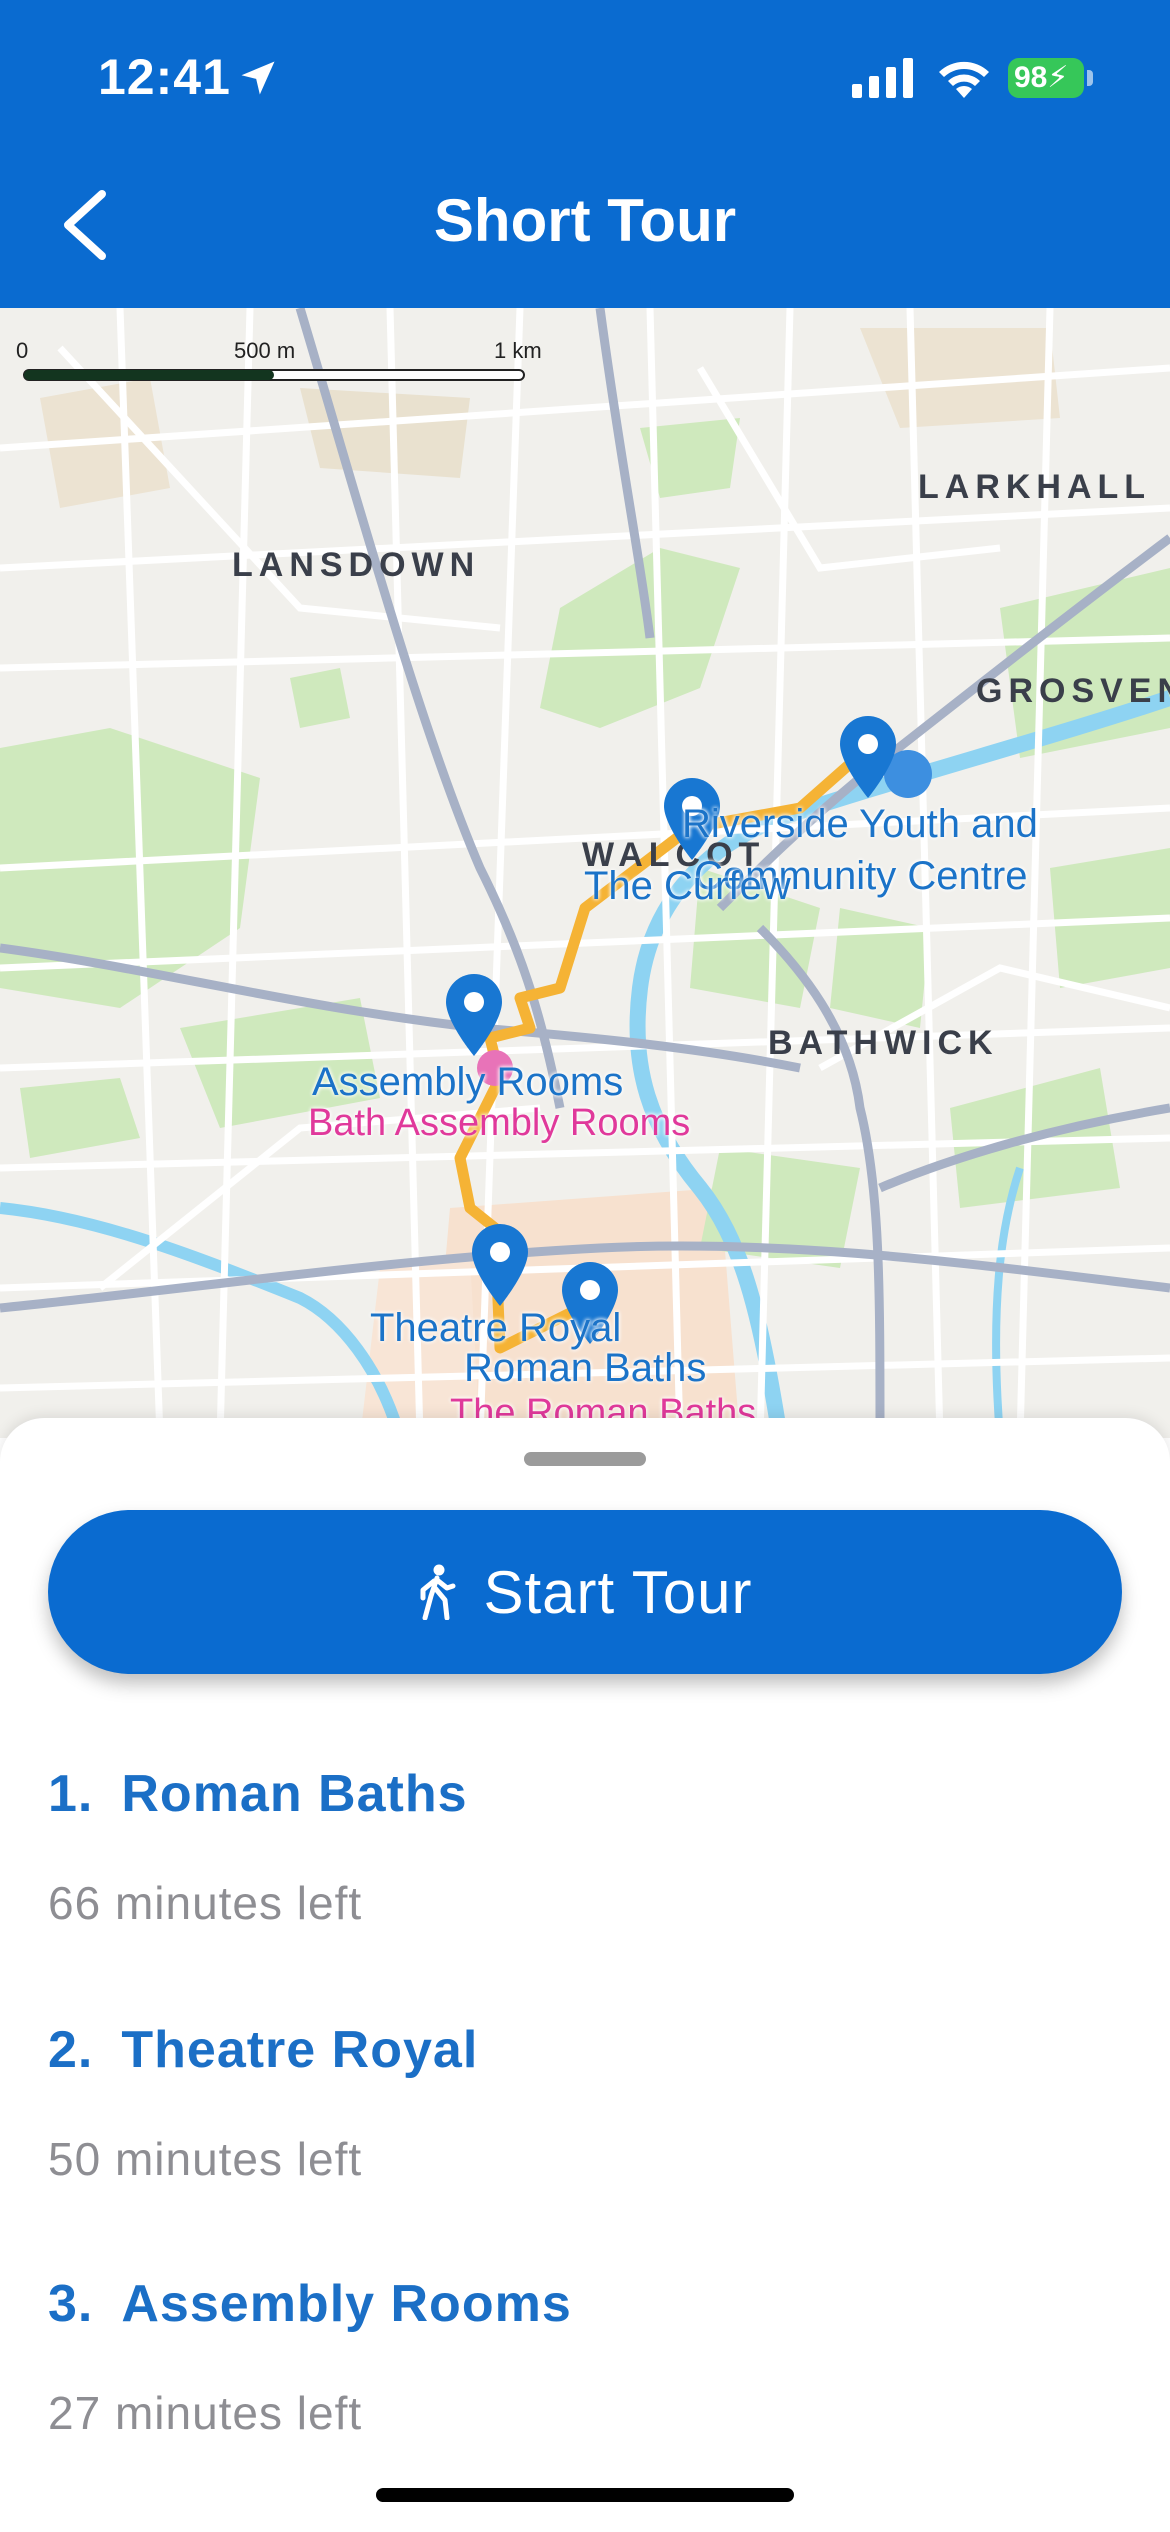 This screenshot has height=2532, width=1170. I want to click on tour-stop-1-time: 66 minutes left, so click(205, 1903).